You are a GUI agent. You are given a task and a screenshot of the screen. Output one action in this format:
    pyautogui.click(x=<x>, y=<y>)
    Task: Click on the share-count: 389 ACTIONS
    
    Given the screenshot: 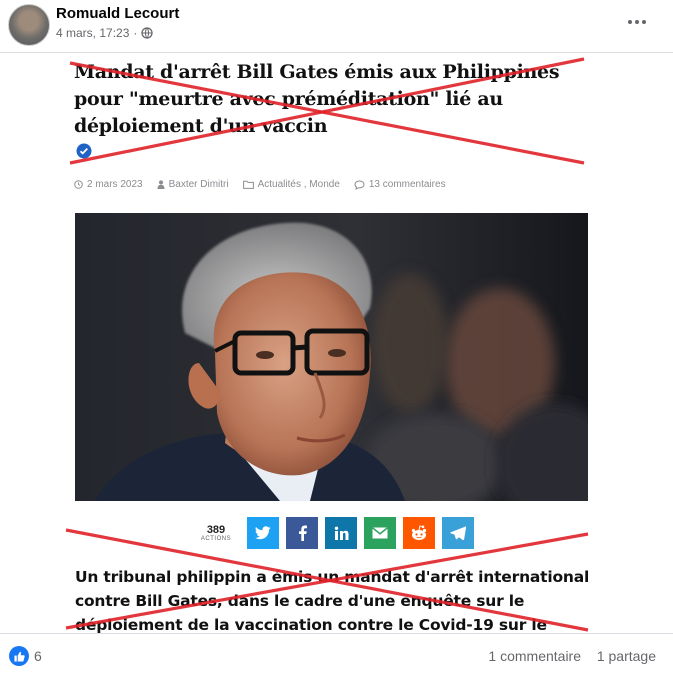 What is the action you would take?
    pyautogui.click(x=216, y=533)
    